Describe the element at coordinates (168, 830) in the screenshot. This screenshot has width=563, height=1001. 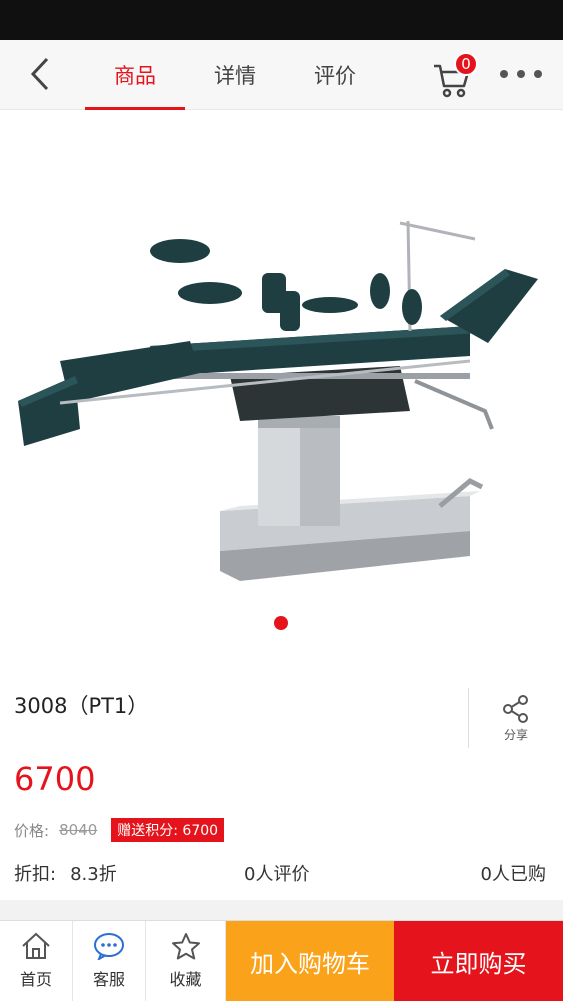
I see `points-badge: 赠送积分: 6700` at that location.